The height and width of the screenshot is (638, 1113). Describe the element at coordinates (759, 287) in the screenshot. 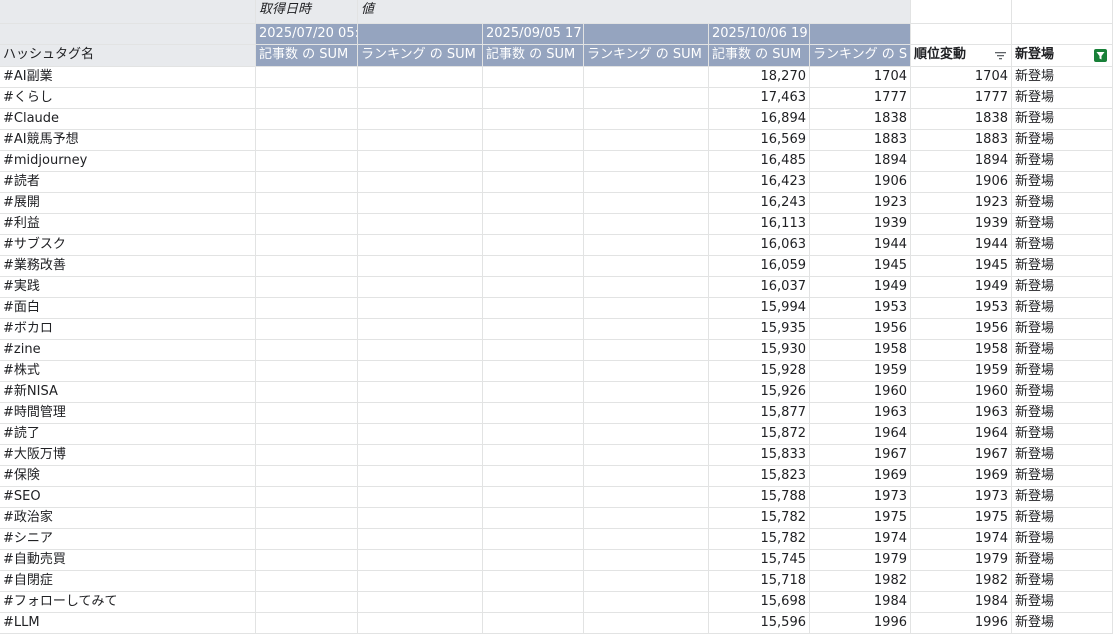

I see `count-cell: 16,037` at that location.